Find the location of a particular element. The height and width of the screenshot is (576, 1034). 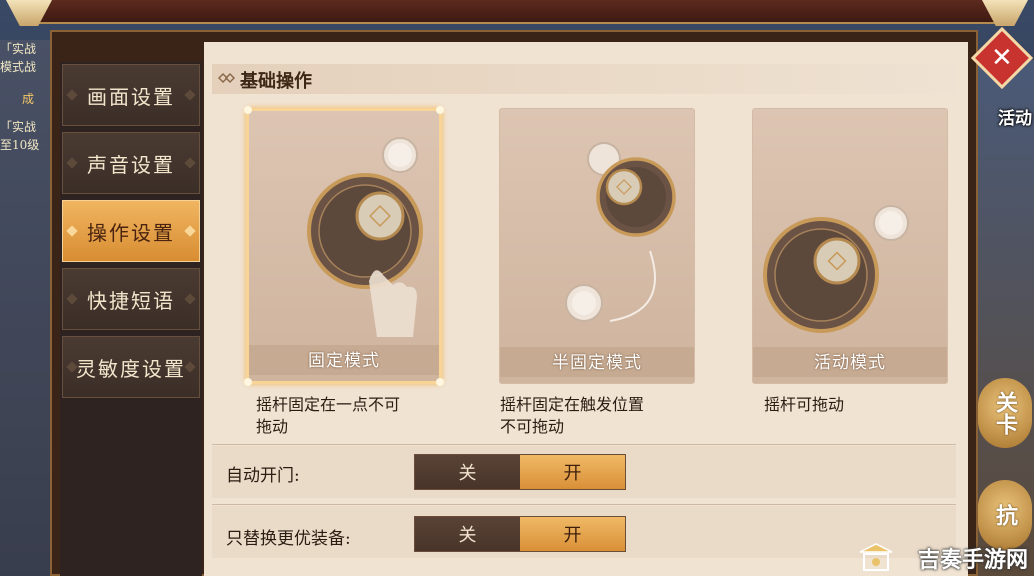

semi-fixed-joystick-icon is located at coordinates (620, 232).